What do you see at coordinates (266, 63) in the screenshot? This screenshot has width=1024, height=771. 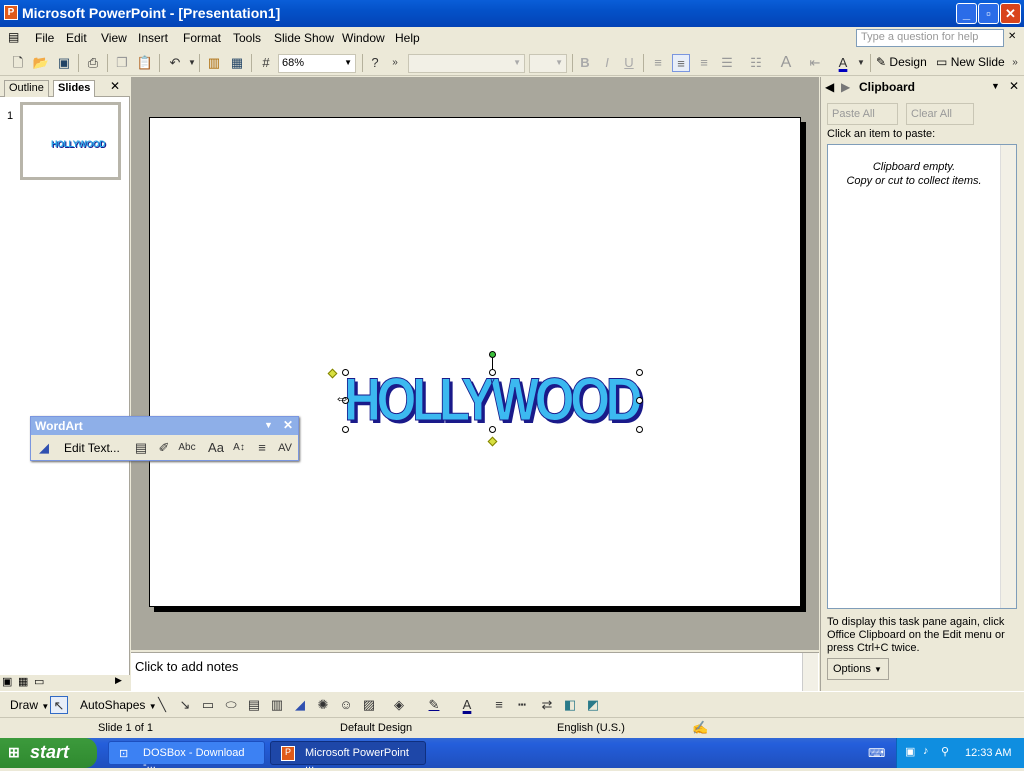 I see `grid-icon: #` at bounding box center [266, 63].